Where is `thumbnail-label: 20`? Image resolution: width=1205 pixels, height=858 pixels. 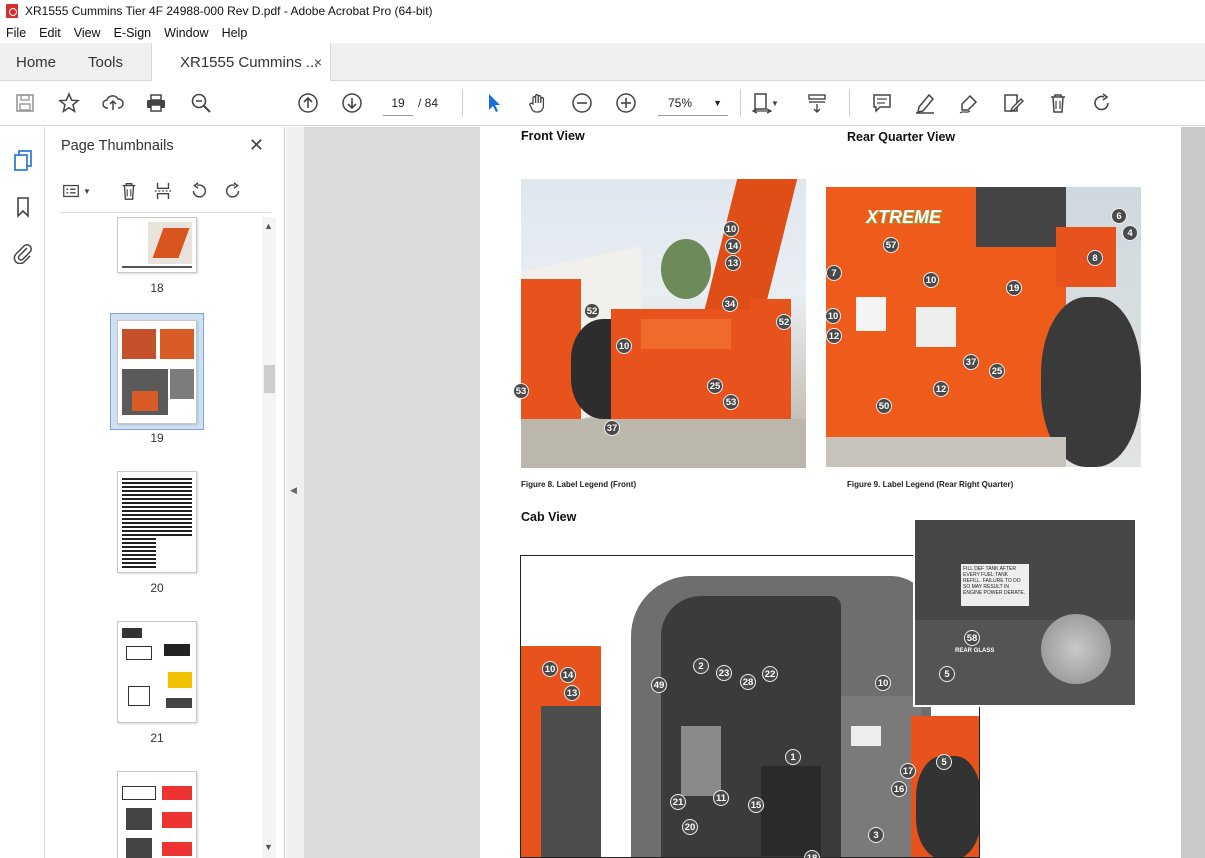
thumbnail-label: 20 is located at coordinates (157, 588).